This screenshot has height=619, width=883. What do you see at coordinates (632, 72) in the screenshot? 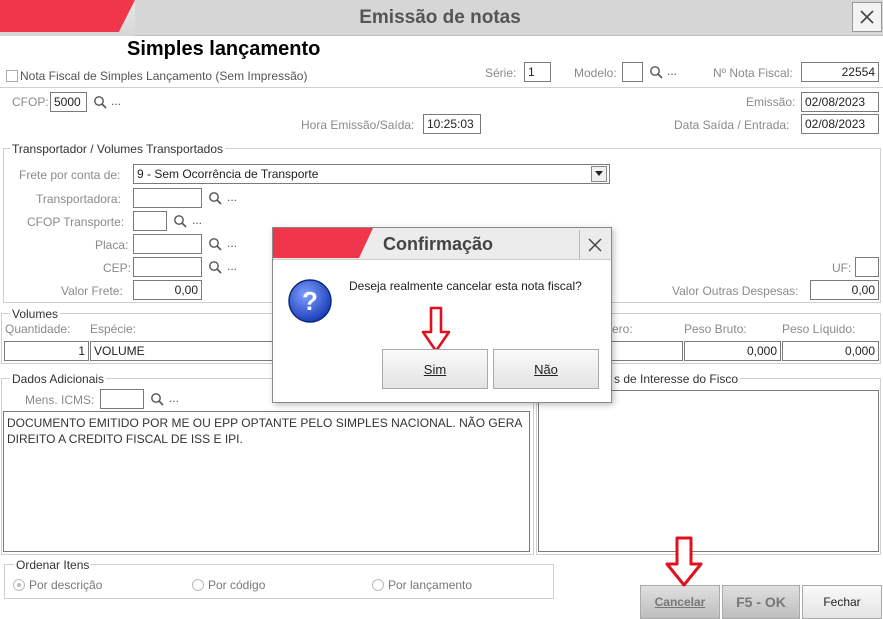
I see `modelo-field` at bounding box center [632, 72].